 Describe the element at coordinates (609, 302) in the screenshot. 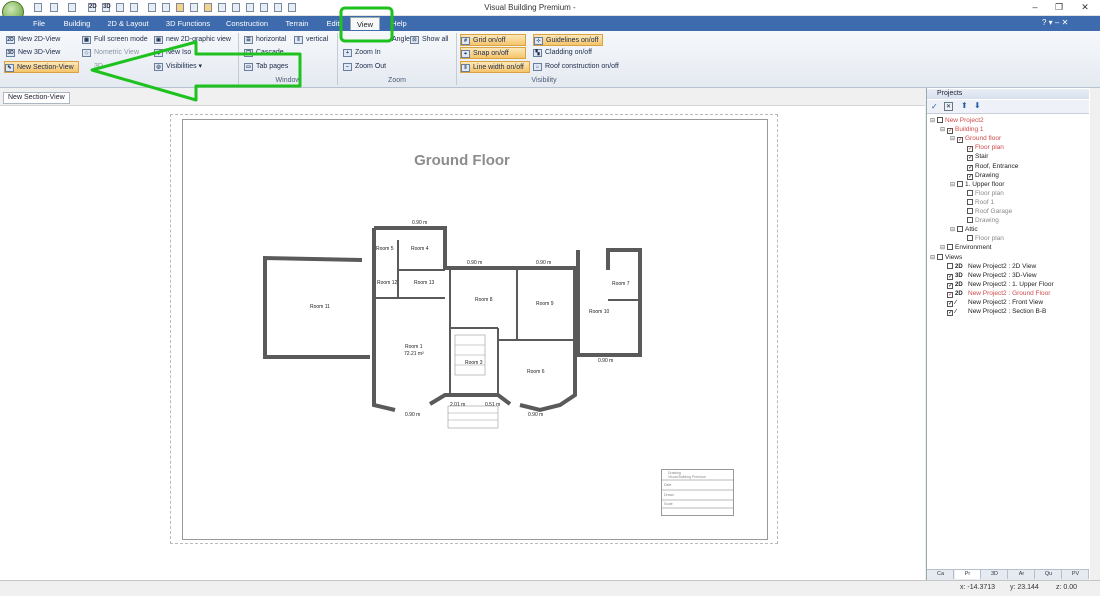

I see `east-wing` at that location.